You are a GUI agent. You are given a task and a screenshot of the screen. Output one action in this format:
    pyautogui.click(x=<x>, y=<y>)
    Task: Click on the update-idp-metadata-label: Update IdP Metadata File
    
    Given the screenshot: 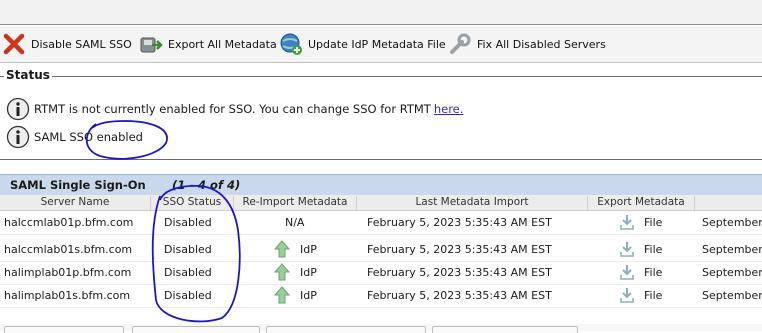 What is the action you would take?
    pyautogui.click(x=377, y=44)
    